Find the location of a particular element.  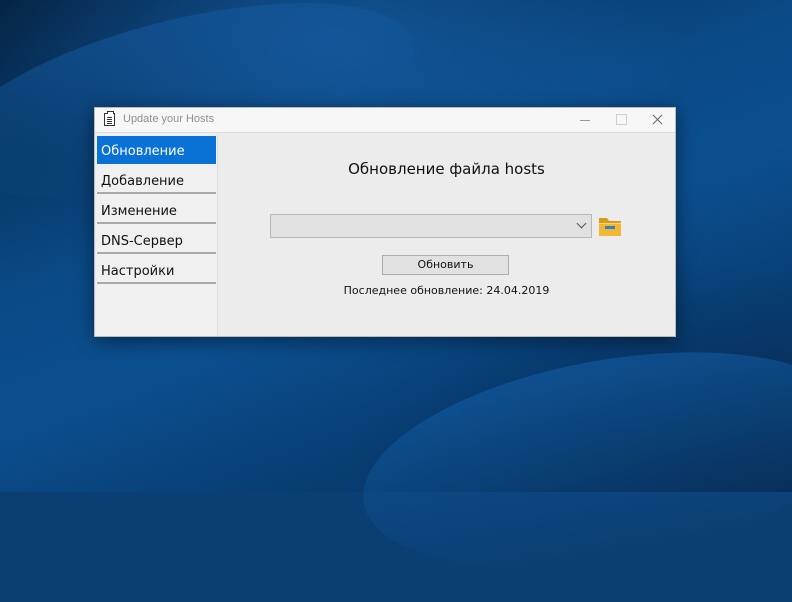

sidebar-item-label: Настройки is located at coordinates (138, 271).